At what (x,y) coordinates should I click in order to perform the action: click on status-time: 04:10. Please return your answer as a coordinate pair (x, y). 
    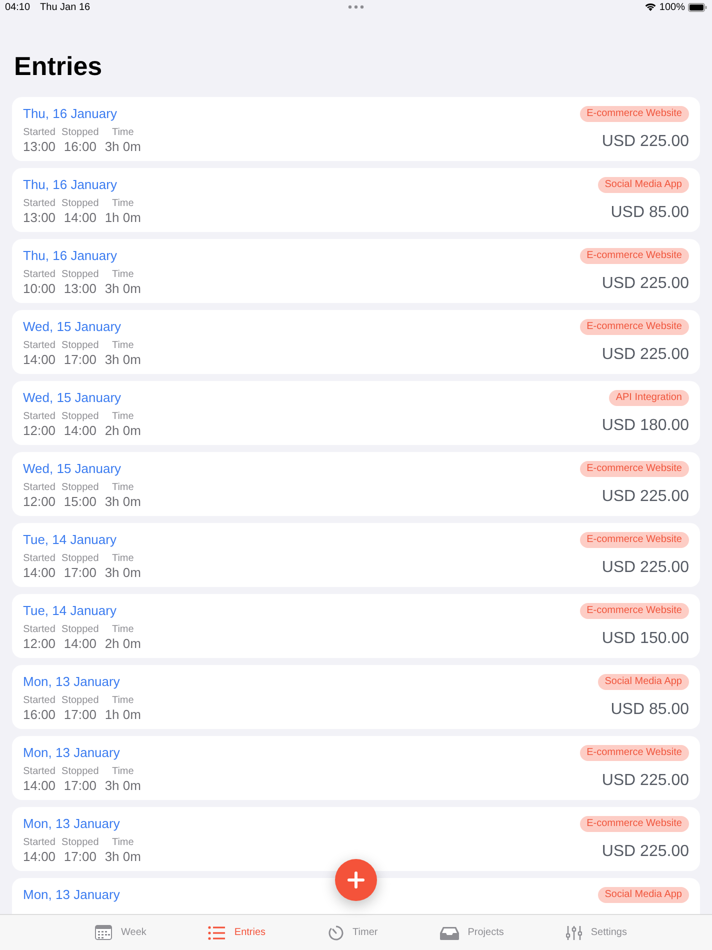
    Looking at the image, I should click on (17, 7).